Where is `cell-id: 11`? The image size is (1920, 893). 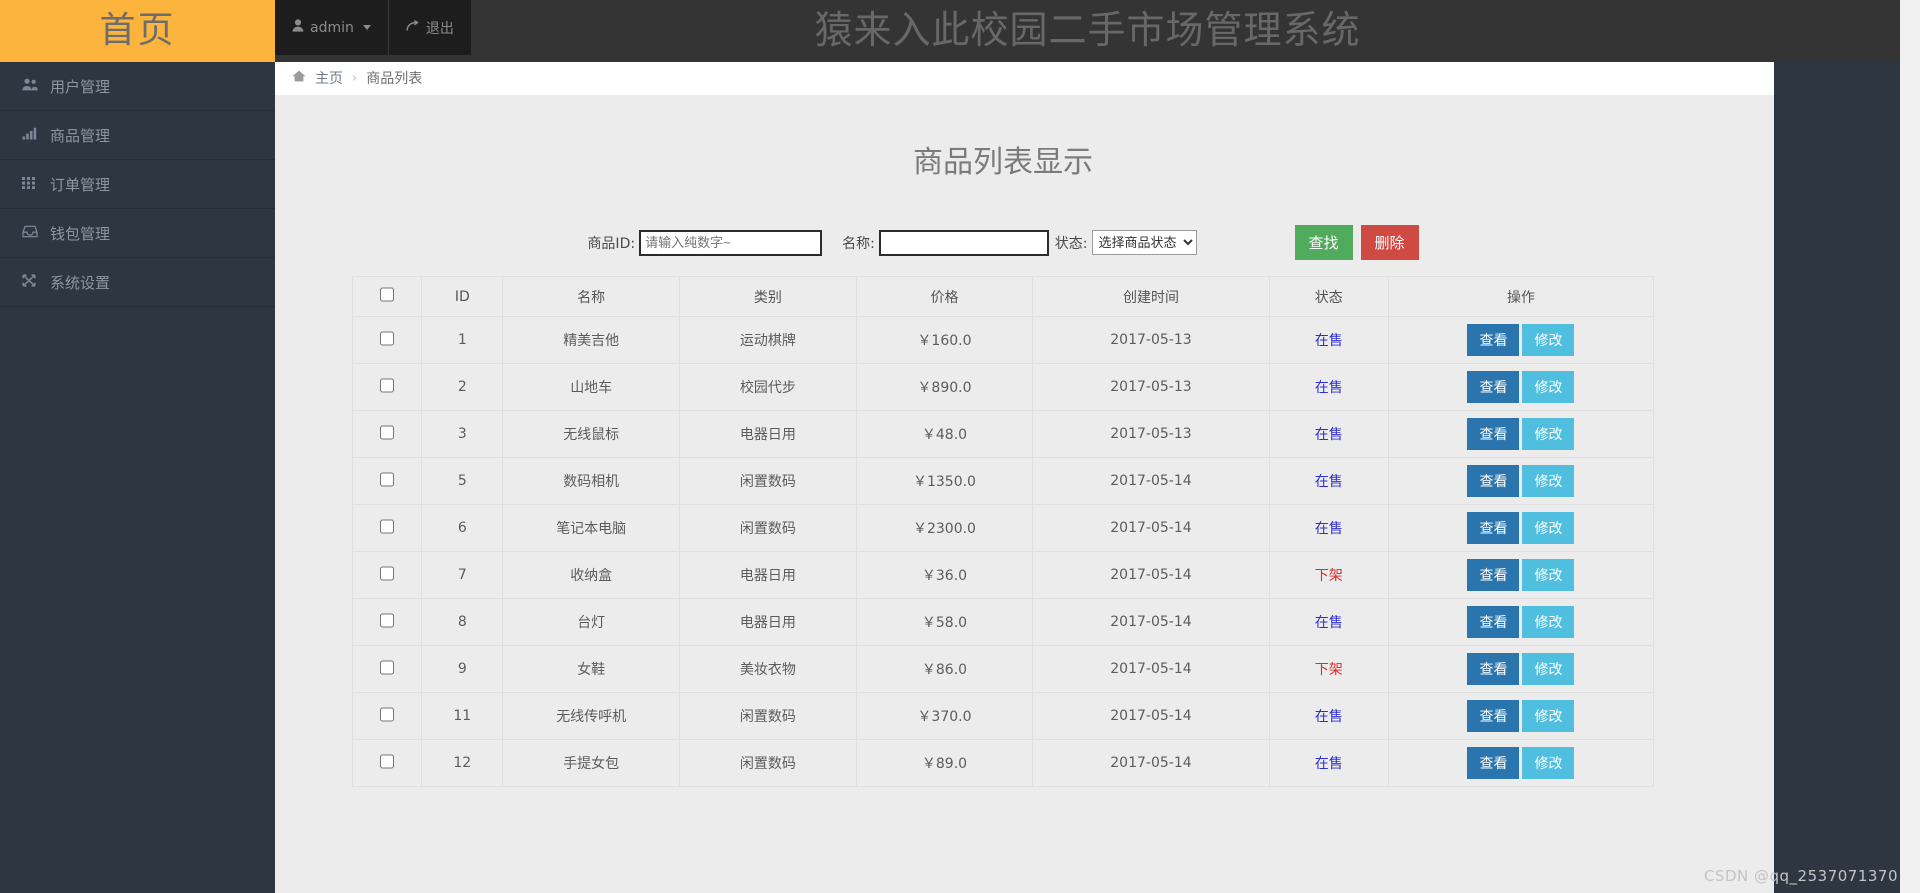 cell-id: 11 is located at coordinates (462, 716).